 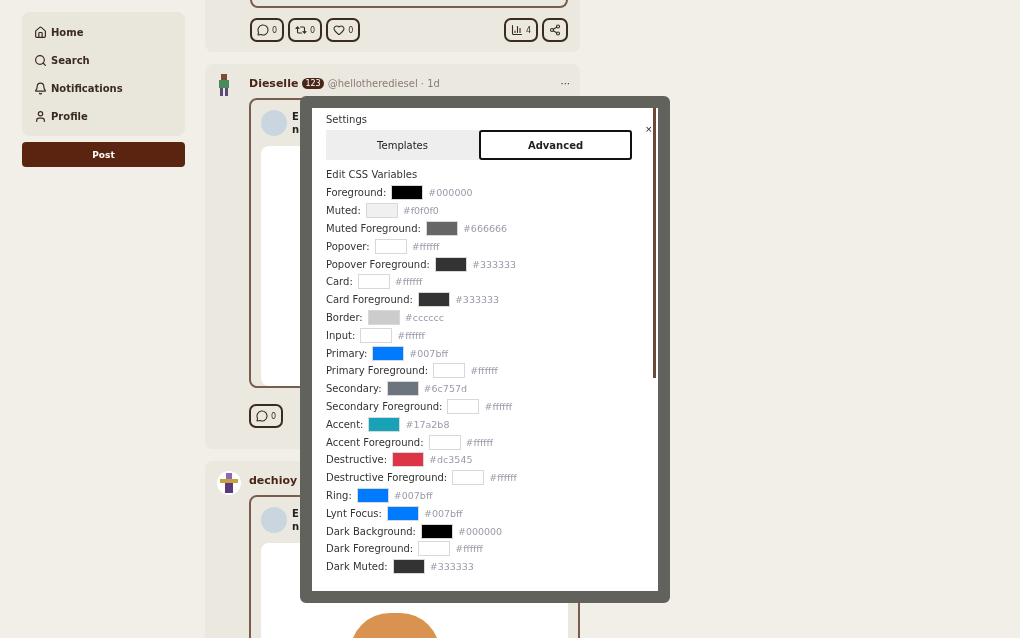 What do you see at coordinates (344, 317) in the screenshot?
I see `variable-label: Border:` at bounding box center [344, 317].